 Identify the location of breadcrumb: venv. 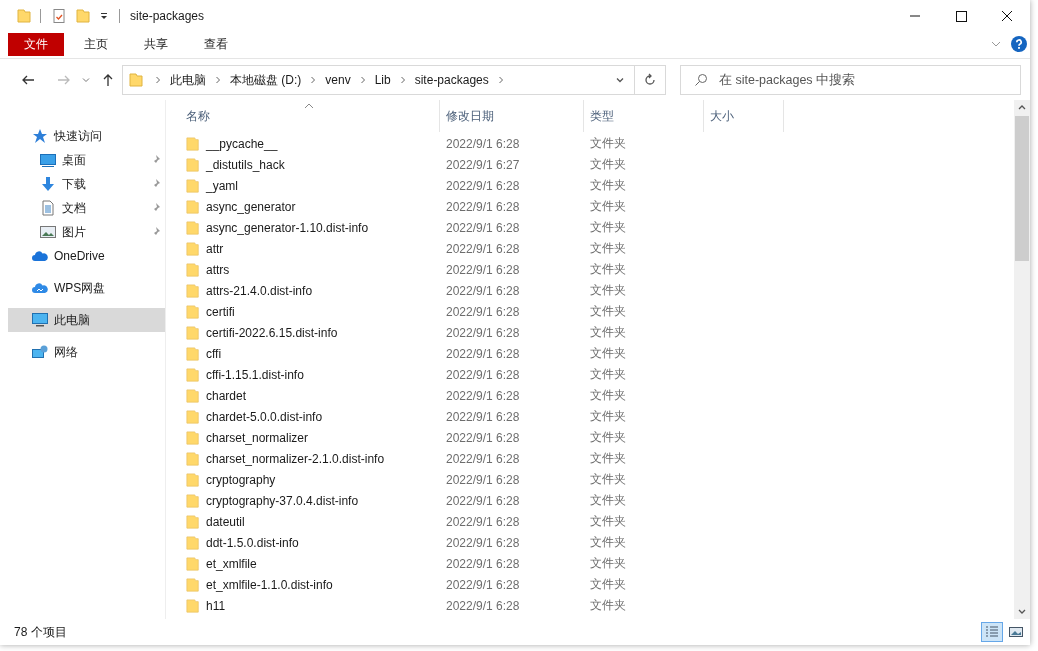
(338, 80).